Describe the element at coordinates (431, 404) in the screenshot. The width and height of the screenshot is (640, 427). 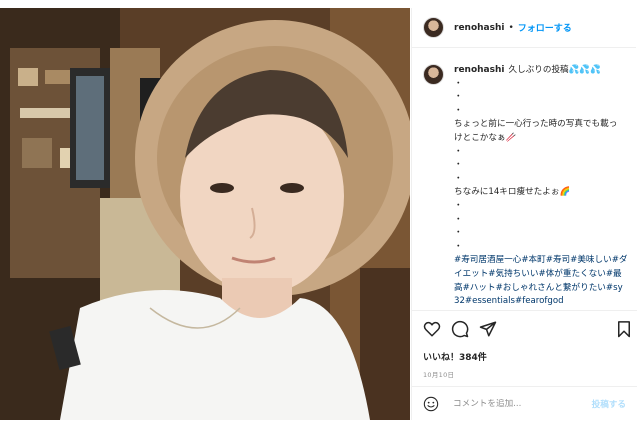
I see `emoji-icon` at that location.